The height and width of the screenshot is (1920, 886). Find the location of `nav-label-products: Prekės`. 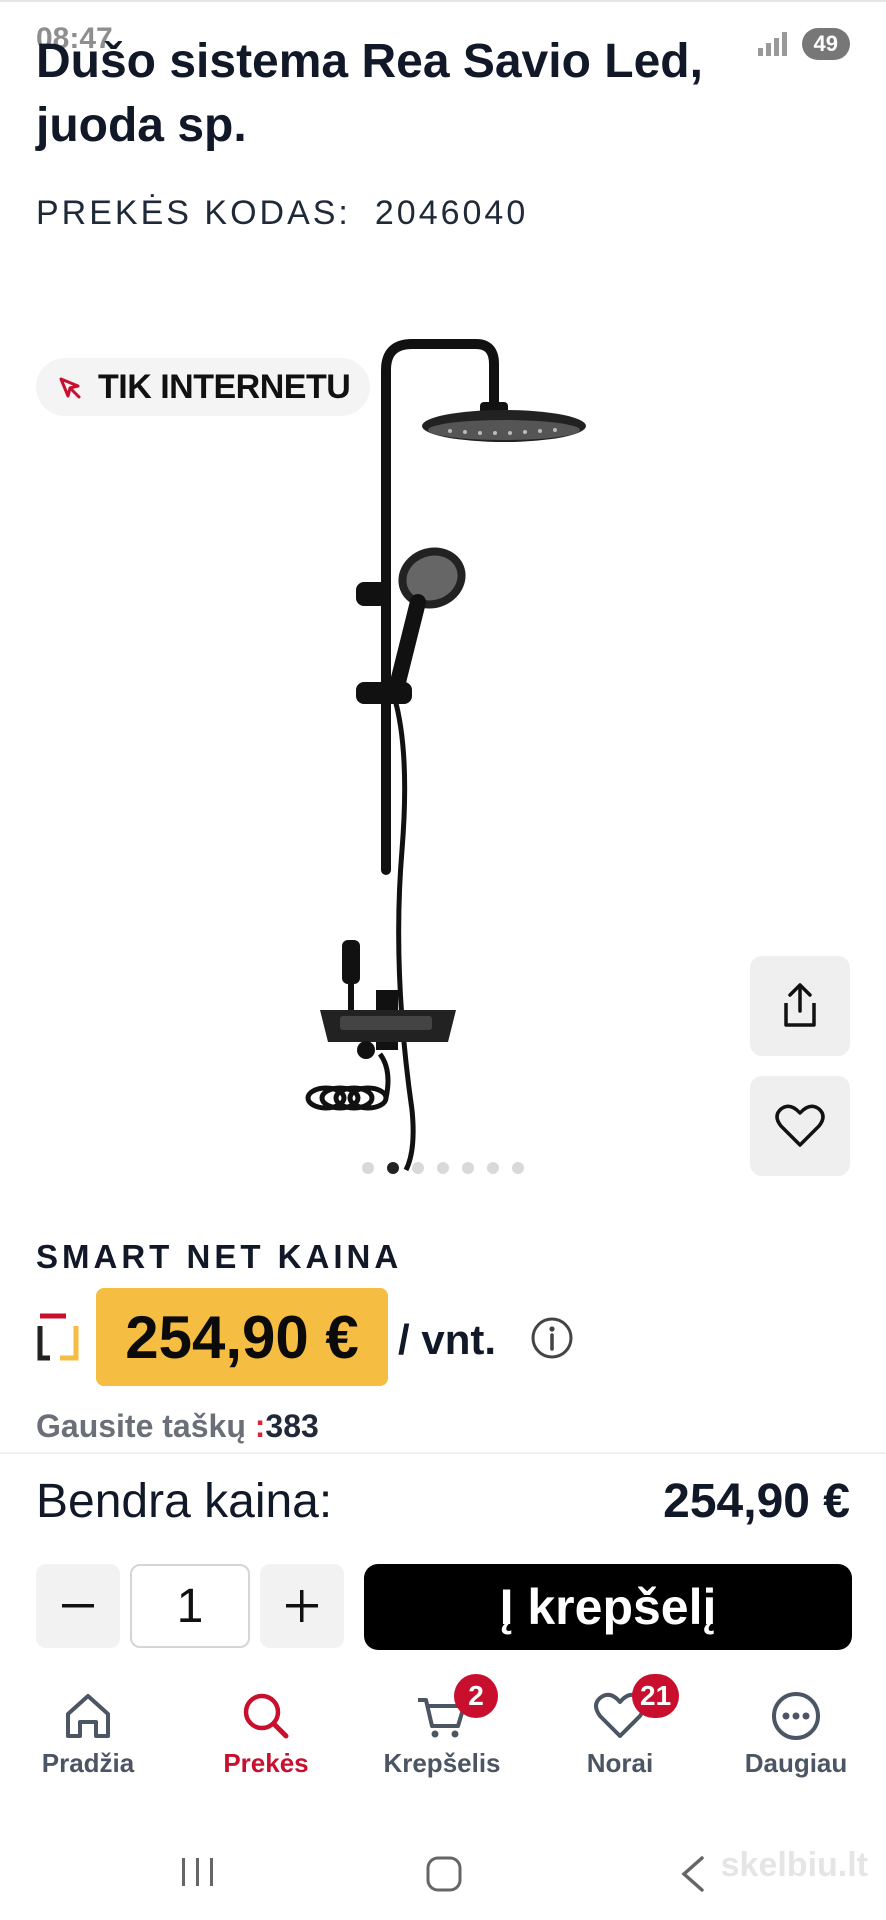

nav-label-products: Prekės is located at coordinates (266, 1763).